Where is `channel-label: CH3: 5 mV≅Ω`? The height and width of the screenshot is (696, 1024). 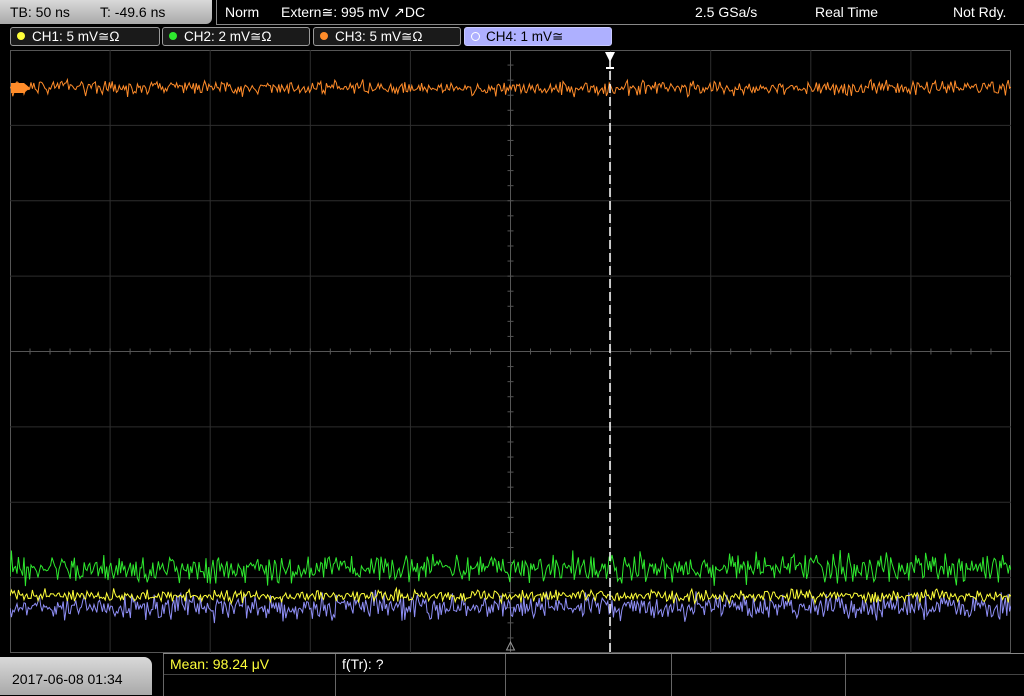 channel-label: CH3: 5 mV≅Ω is located at coordinates (379, 36).